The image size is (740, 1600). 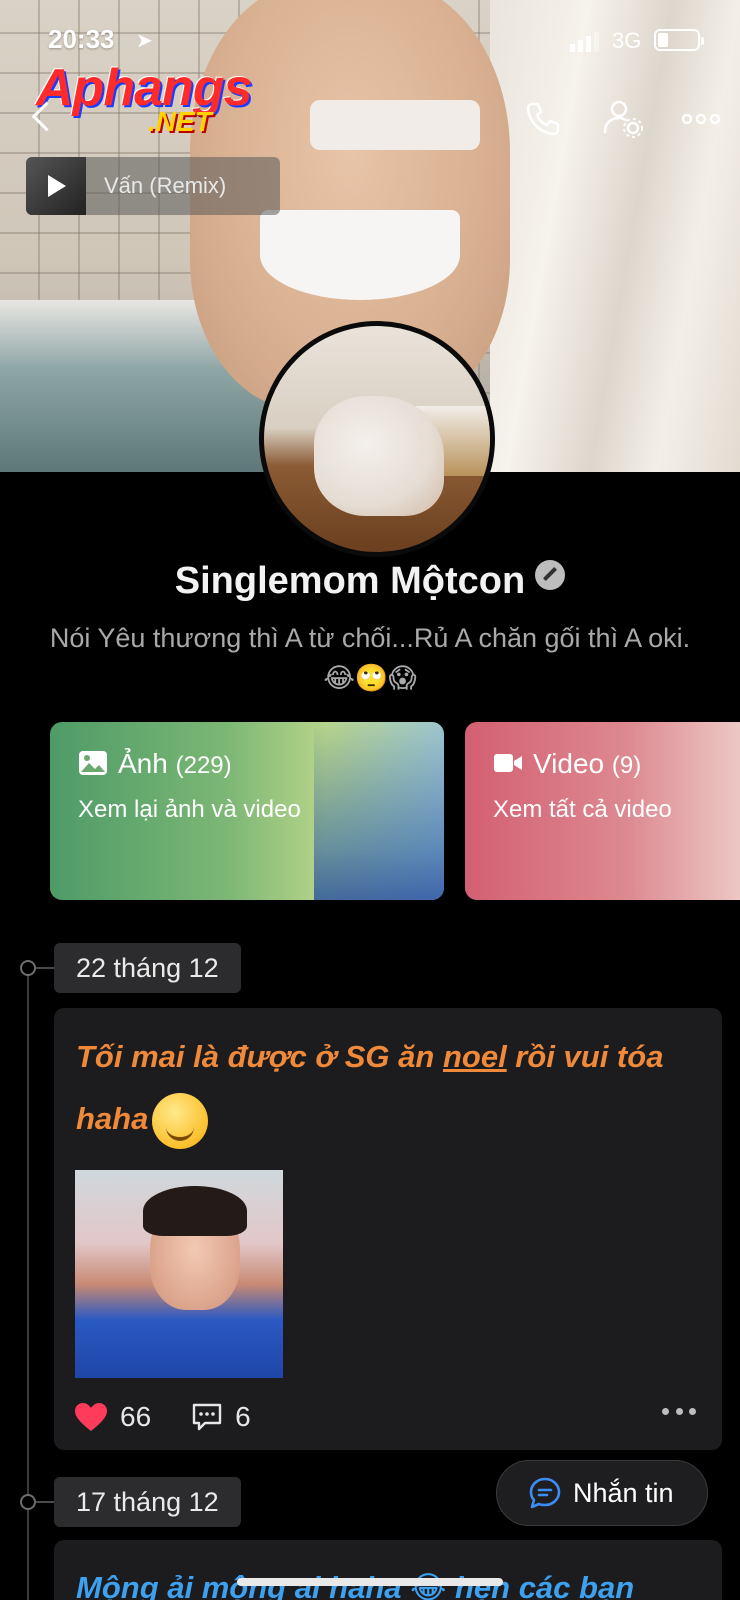 I want to click on signal-icon, so click(x=585, y=42).